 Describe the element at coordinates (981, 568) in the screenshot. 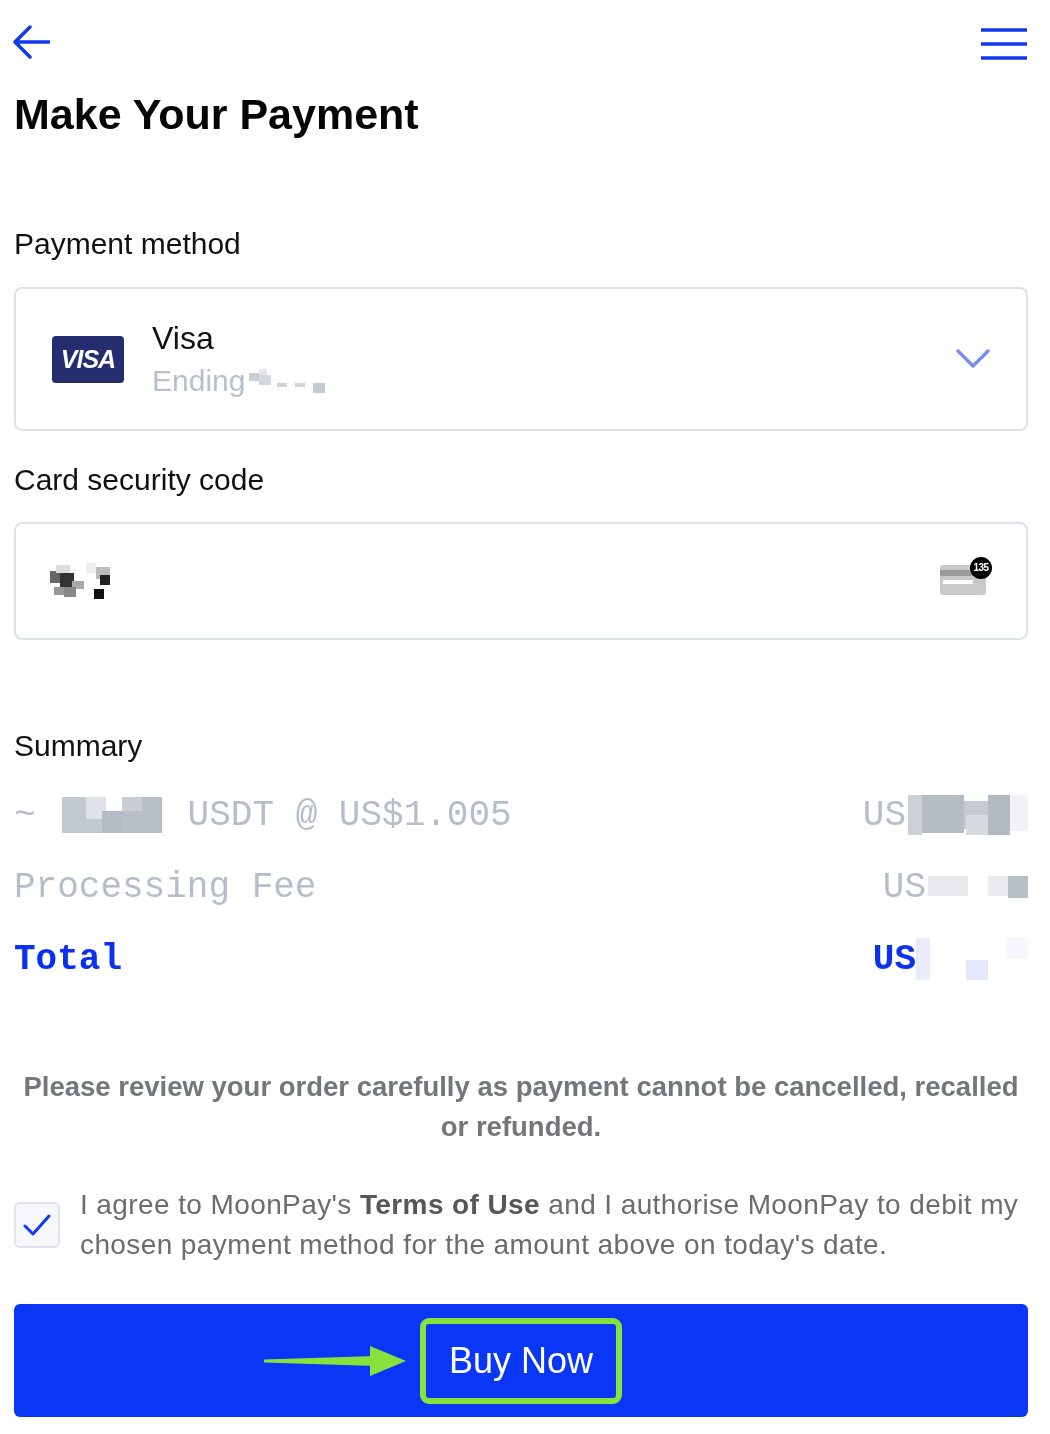

I see `cvc-badge: 135` at that location.